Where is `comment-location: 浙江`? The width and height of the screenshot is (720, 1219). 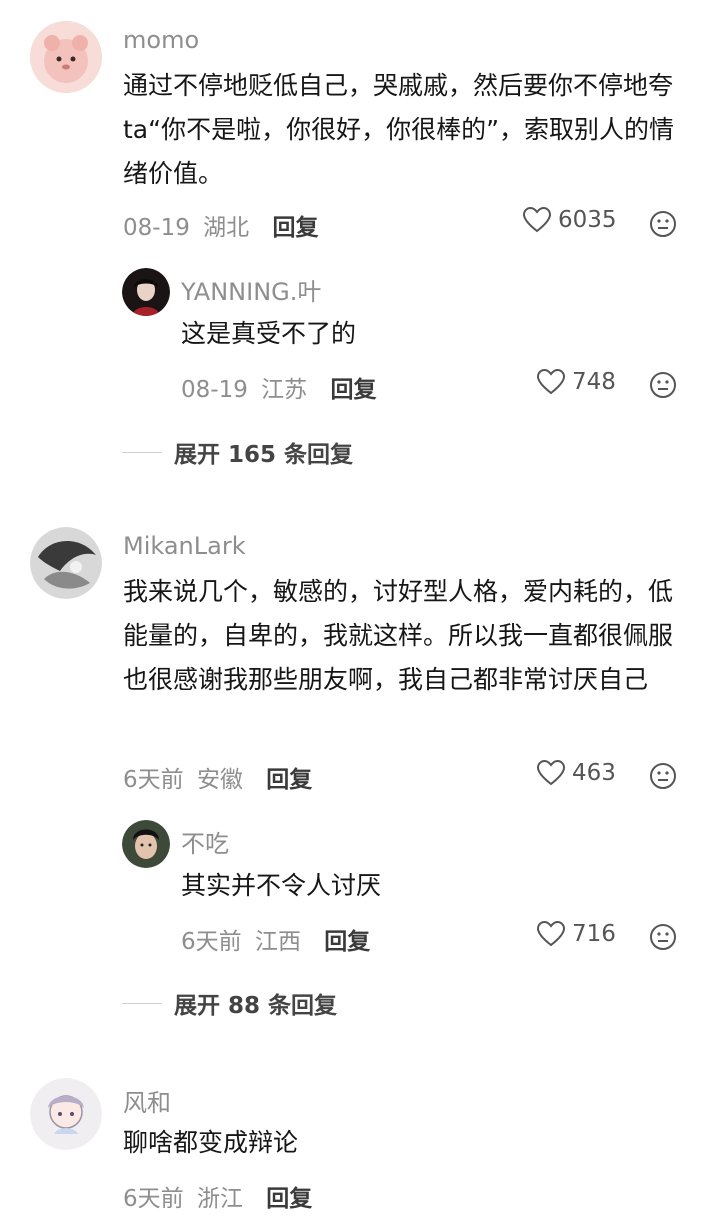
comment-location: 浙江 is located at coordinates (219, 1199).